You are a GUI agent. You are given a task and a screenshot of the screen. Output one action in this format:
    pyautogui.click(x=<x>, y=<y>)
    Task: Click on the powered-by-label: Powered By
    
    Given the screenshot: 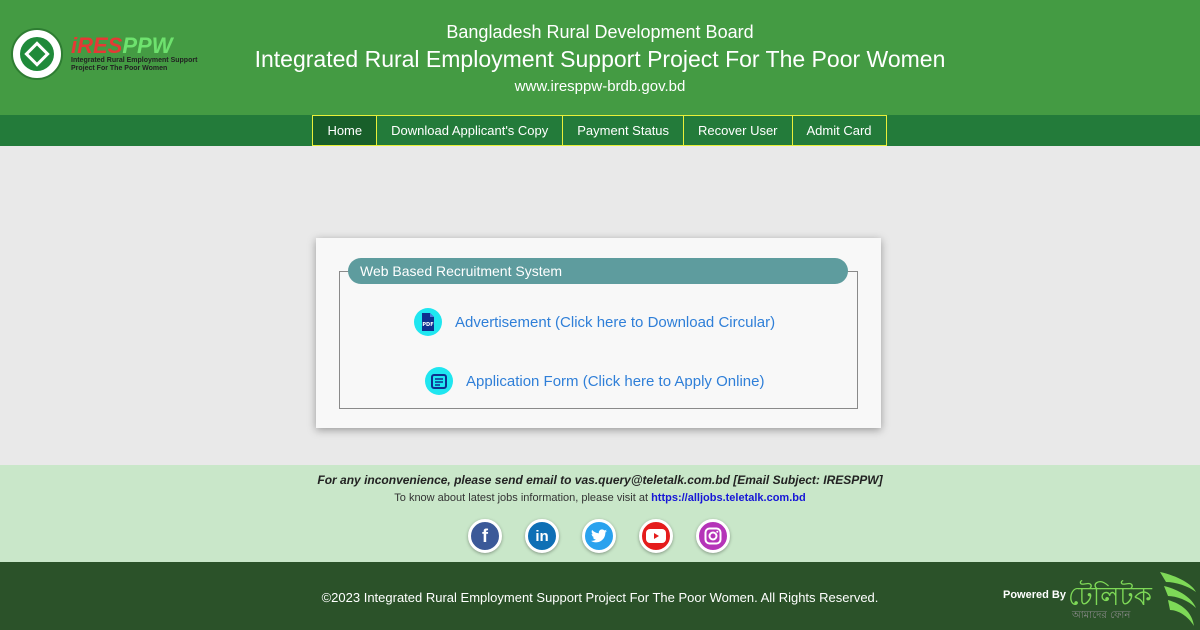 What is the action you would take?
    pyautogui.click(x=1034, y=595)
    